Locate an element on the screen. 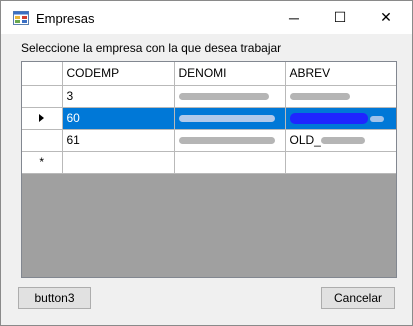 Image resolution: width=413 pixels, height=326 pixels. grid-corner-header is located at coordinates (42, 74).